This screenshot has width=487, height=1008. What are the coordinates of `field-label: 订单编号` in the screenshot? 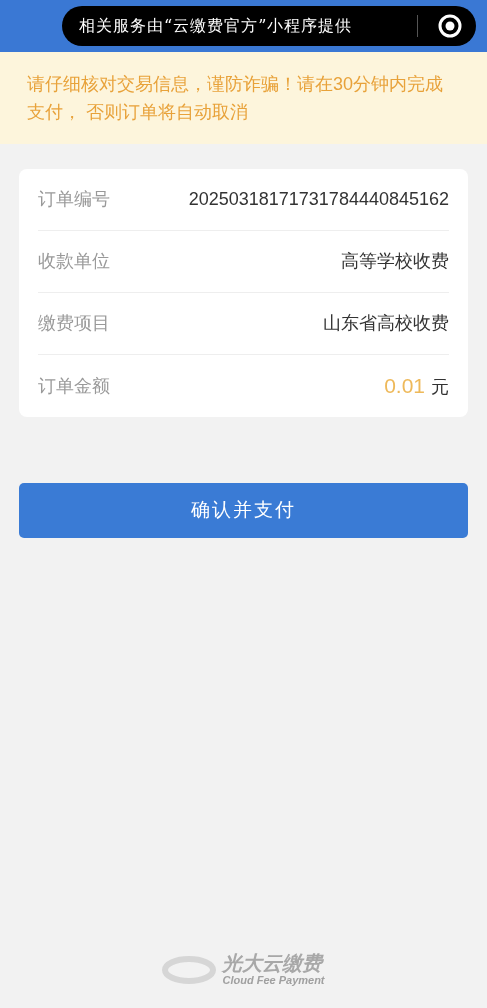 It's located at (74, 199).